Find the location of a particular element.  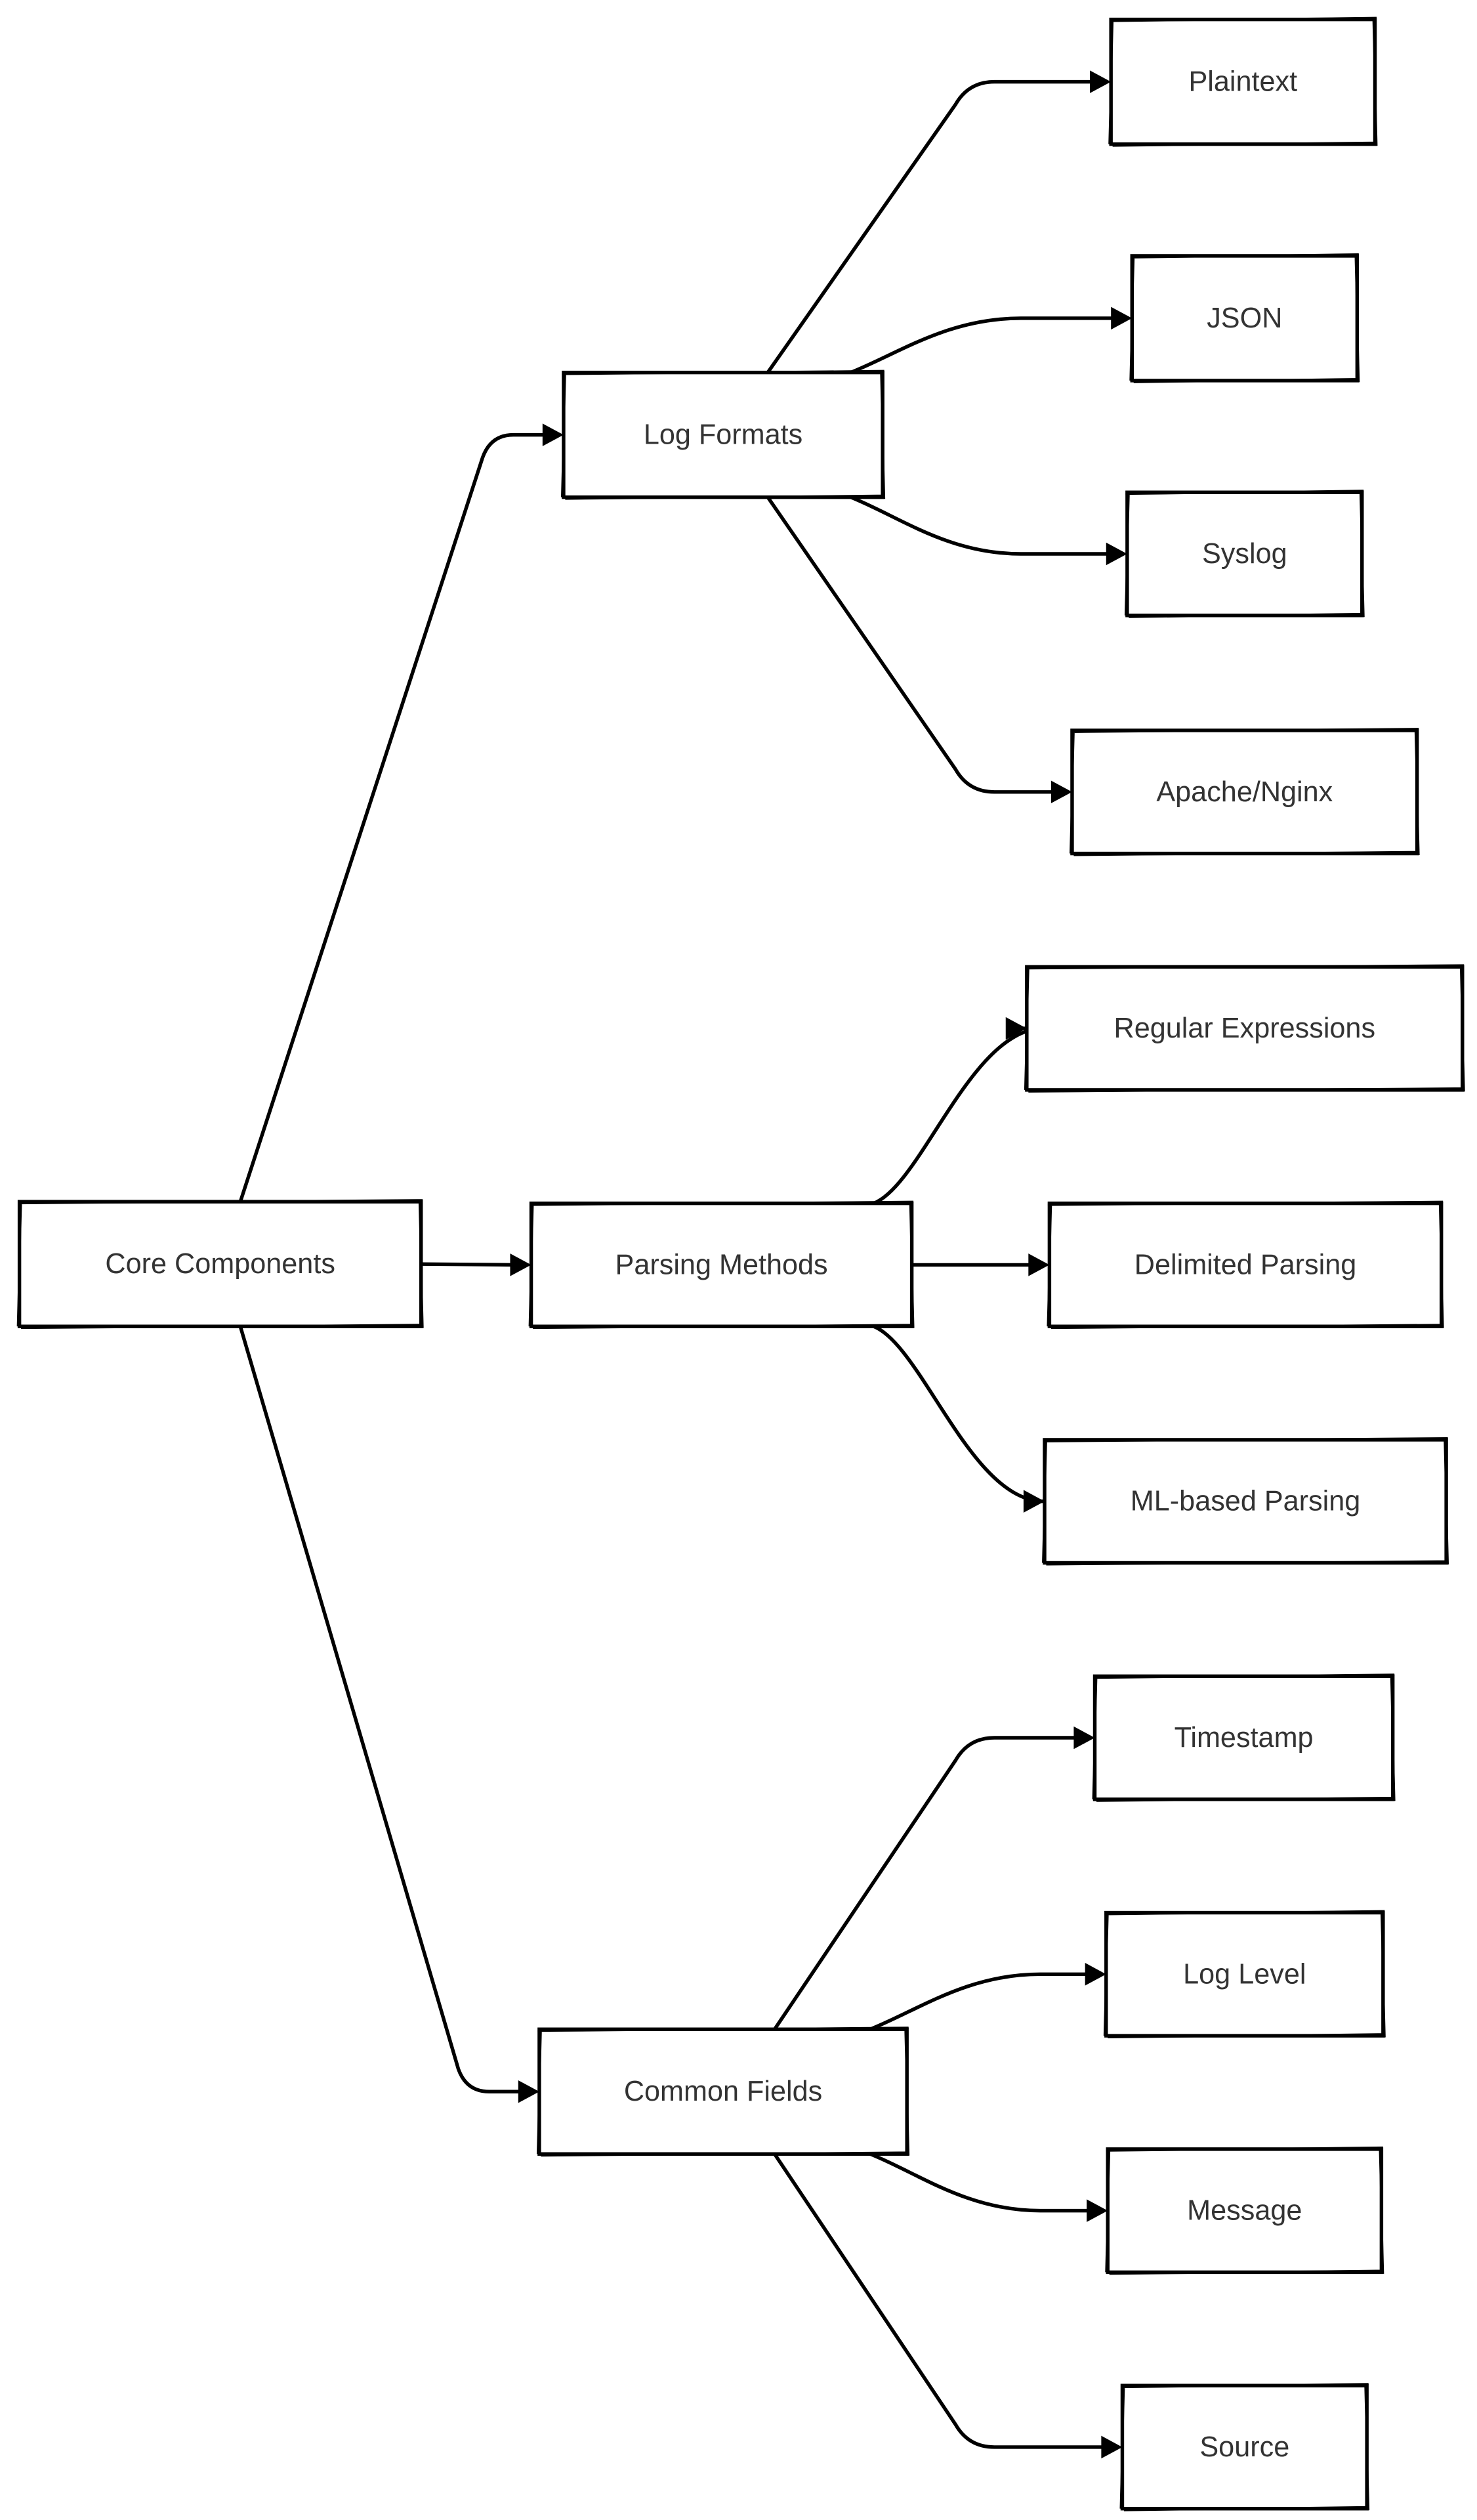

node-ml: ML-based Parsing is located at coordinates (1245, 1501).